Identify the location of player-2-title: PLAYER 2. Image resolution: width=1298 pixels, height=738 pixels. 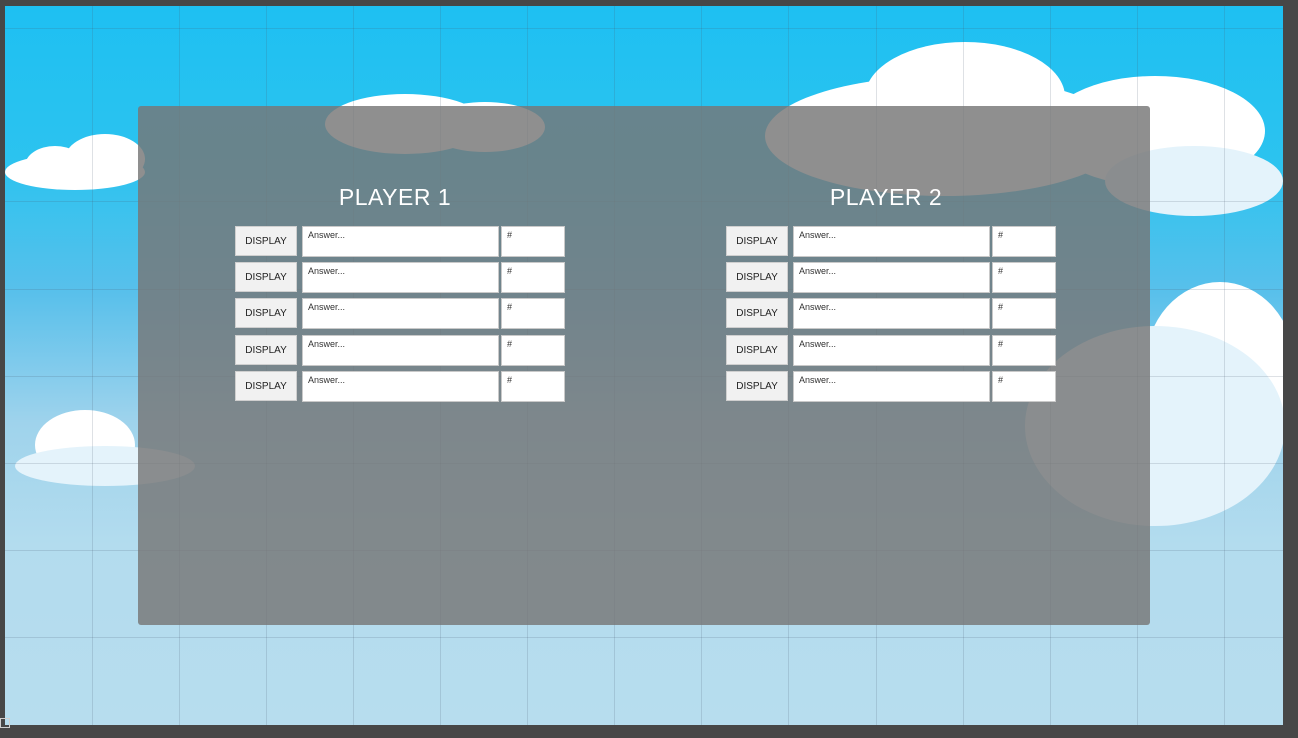
(886, 197).